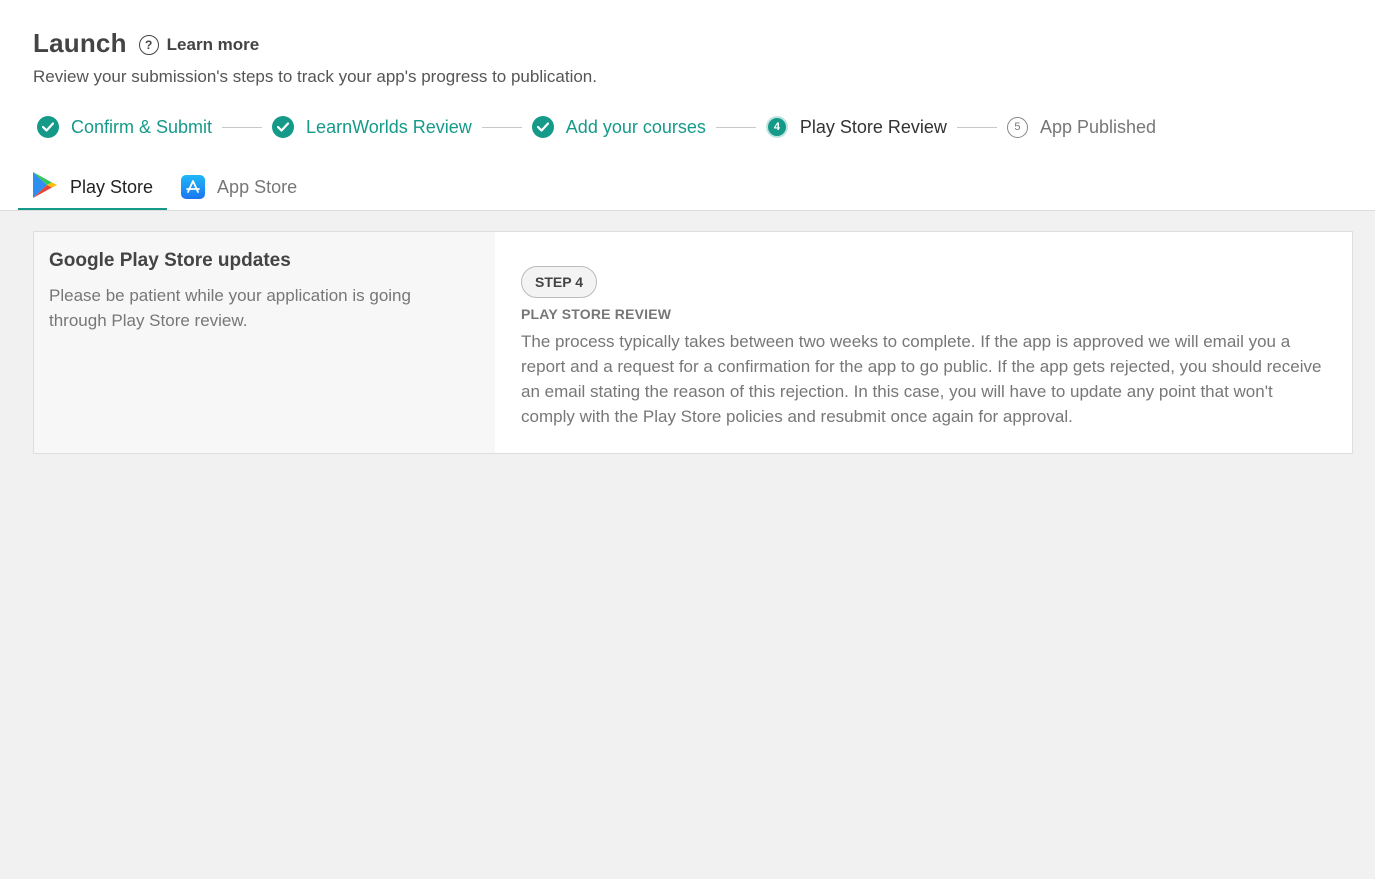 This screenshot has height=879, width=1375. I want to click on step-app-published: 5 App Published, so click(1081, 127).